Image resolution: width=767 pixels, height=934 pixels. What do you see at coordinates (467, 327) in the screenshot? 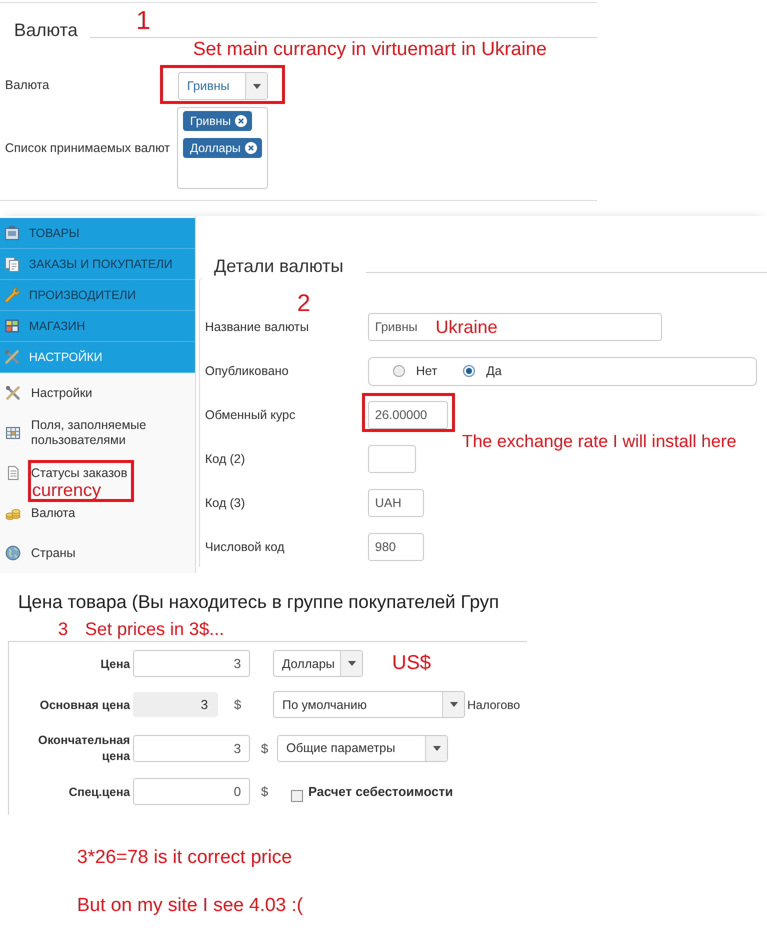
I see `annotation-text: Ukraine` at bounding box center [467, 327].